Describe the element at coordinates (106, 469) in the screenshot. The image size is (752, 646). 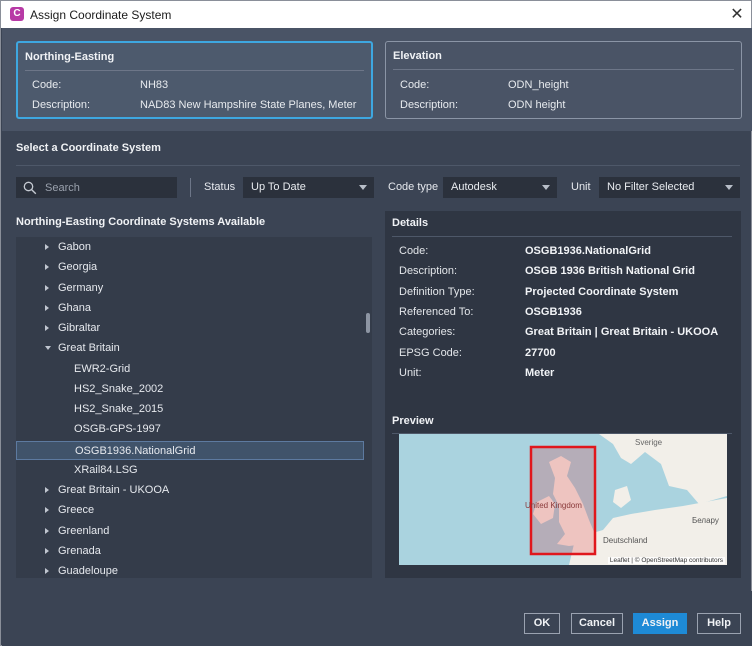
I see `tree-item-label: XRail84.LSG` at that location.